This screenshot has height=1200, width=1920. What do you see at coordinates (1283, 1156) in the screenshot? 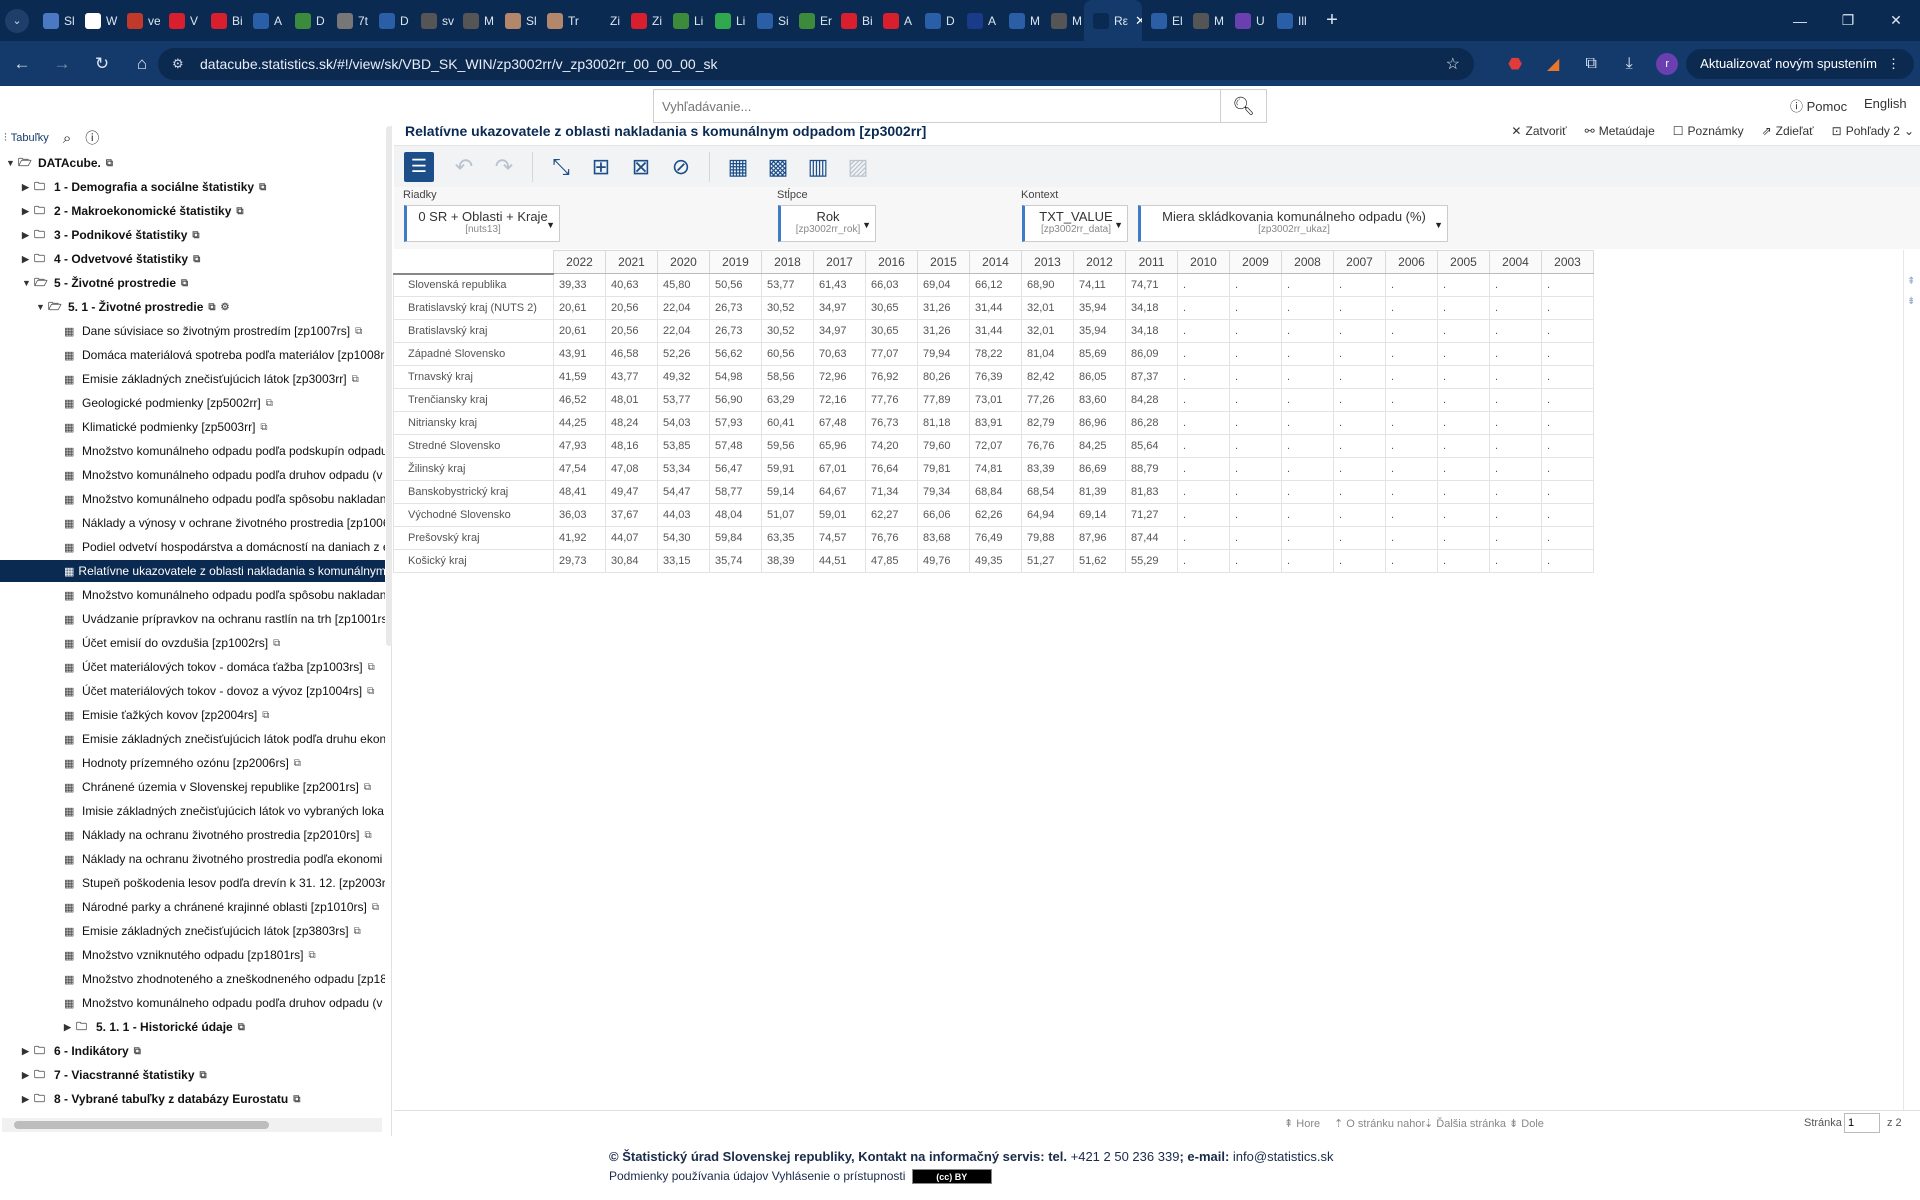
I see `email-link: info@statistics.sk` at bounding box center [1283, 1156].